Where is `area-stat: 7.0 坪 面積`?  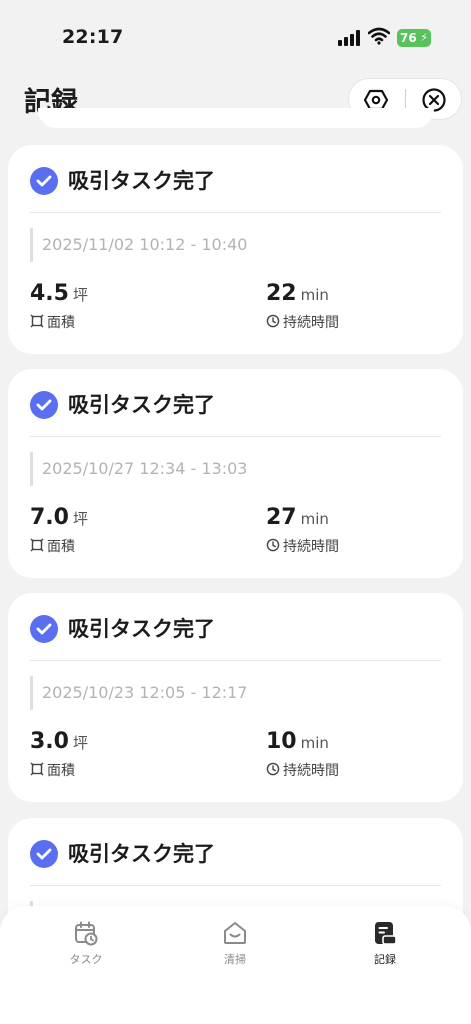
area-stat: 7.0 坪 面積 is located at coordinates (59, 530).